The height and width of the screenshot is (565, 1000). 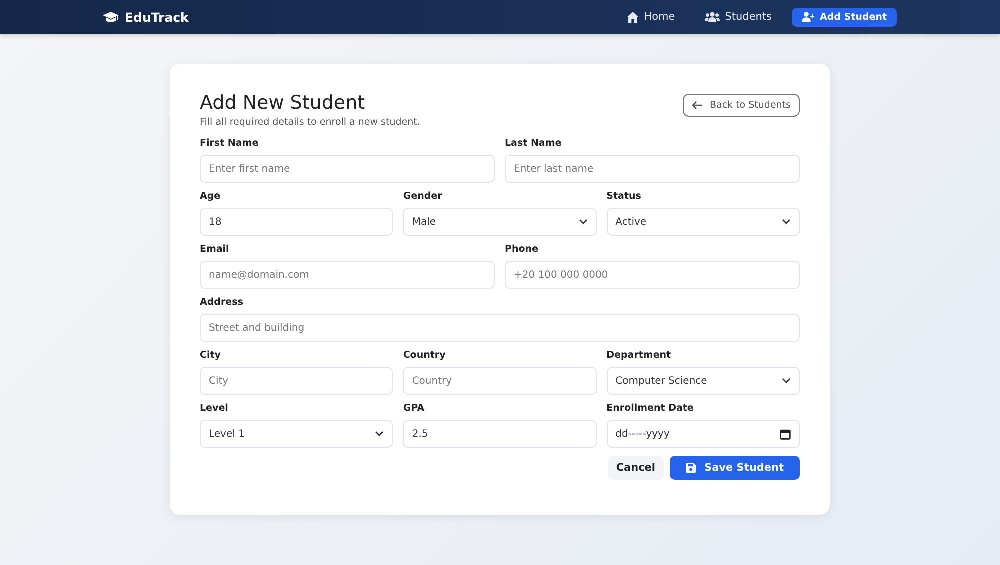 What do you see at coordinates (157, 17) in the screenshot?
I see `brand-name: EduTrack` at bounding box center [157, 17].